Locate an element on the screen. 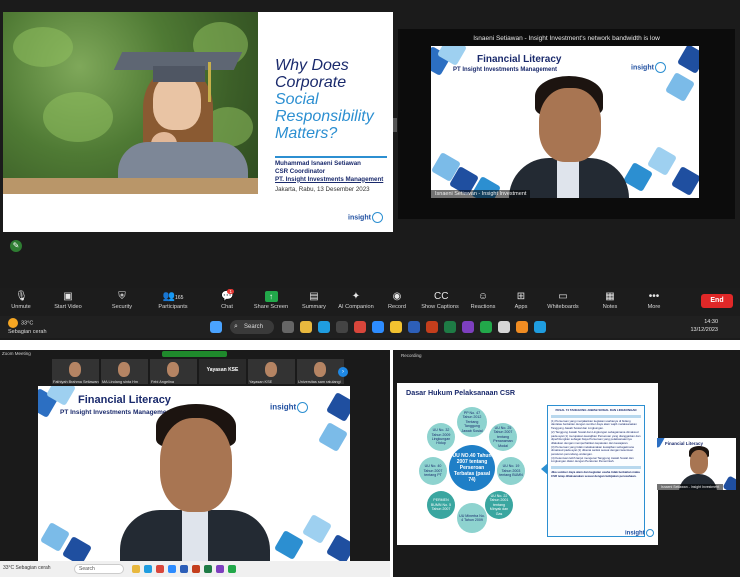 The height and width of the screenshot is (577, 740). title-line-5: Matters? is located at coordinates (306, 133).